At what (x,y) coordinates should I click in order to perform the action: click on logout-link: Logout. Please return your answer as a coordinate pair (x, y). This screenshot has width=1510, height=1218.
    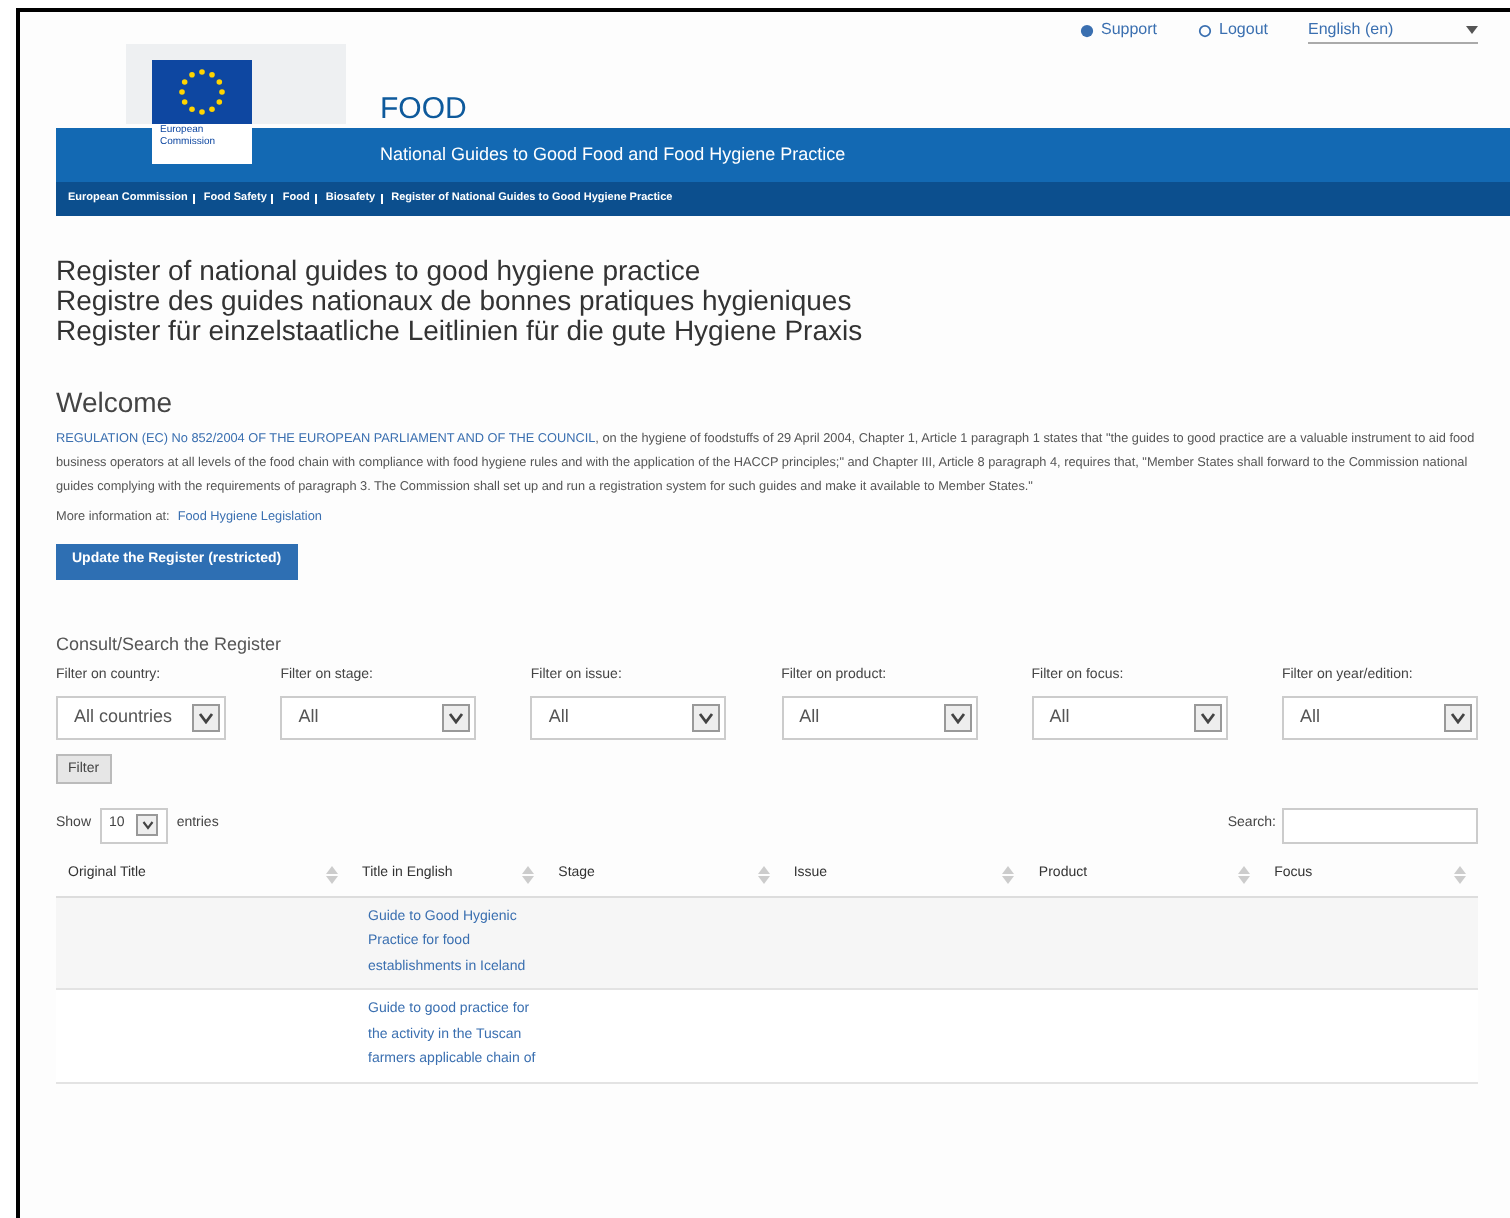
    Looking at the image, I should click on (1232, 30).